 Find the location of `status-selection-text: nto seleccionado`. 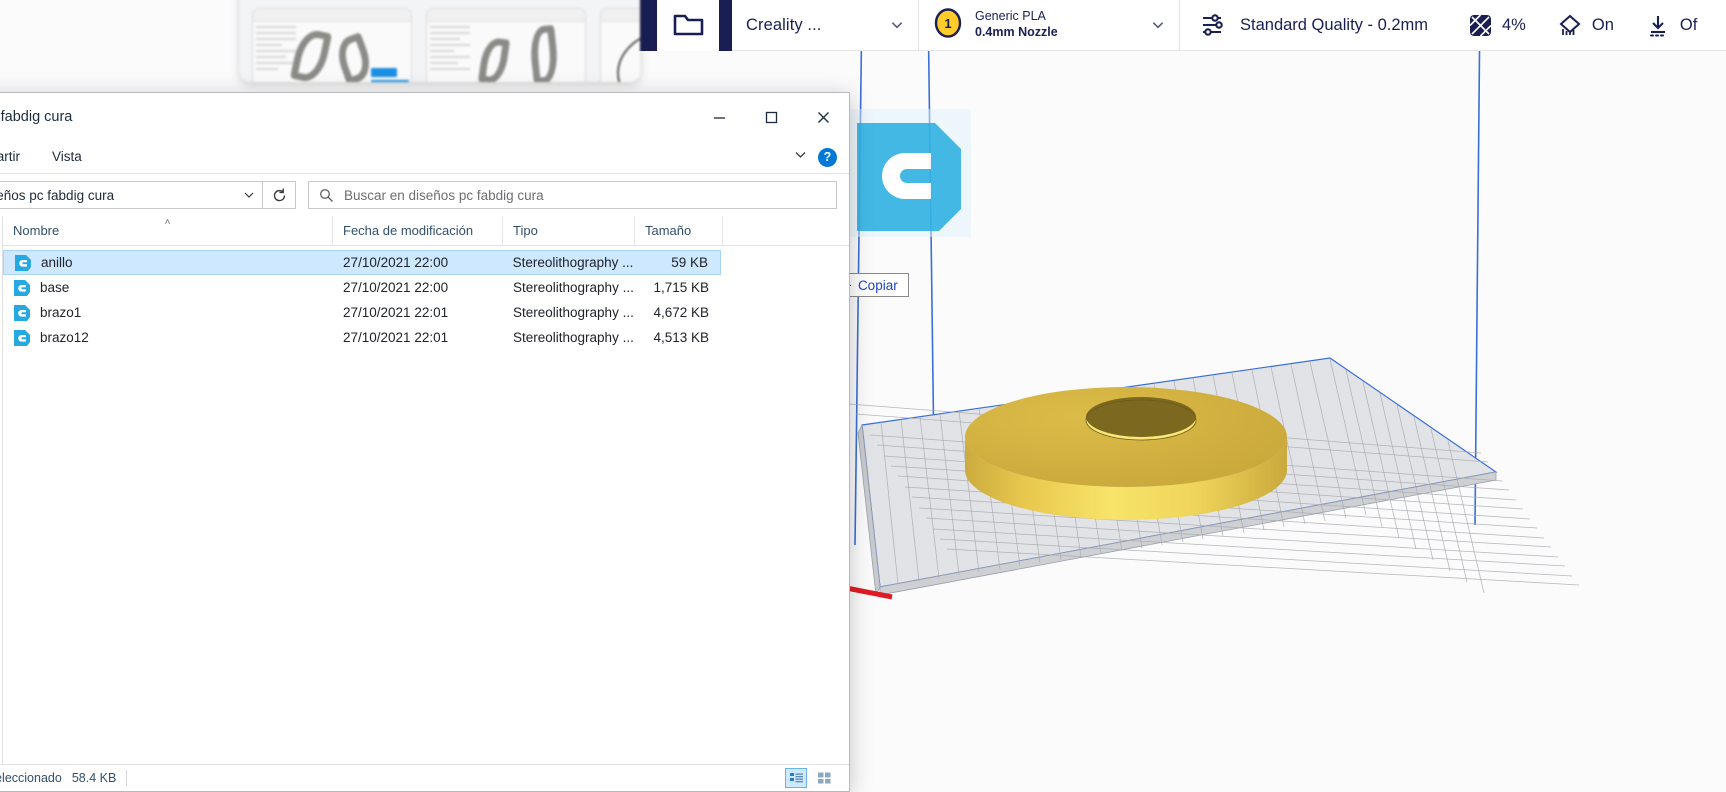

status-selection-text: nto seleccionado is located at coordinates (31, 778).